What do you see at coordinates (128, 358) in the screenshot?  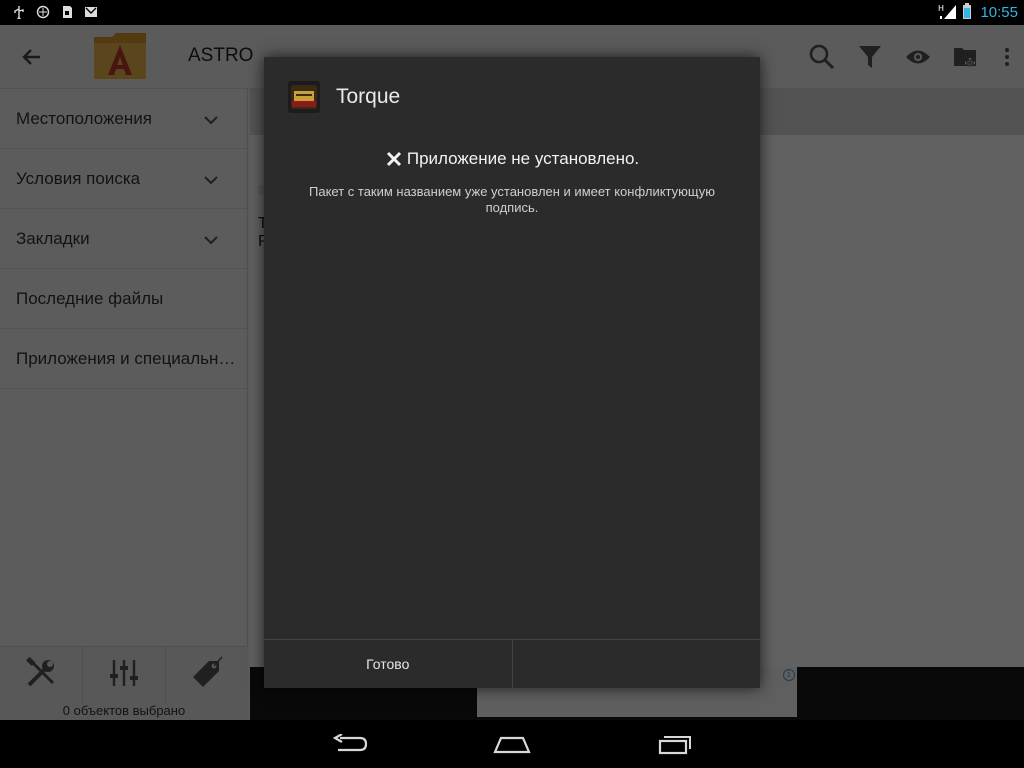 I see `sidebar-item-label: Приложения и специальные` at bounding box center [128, 358].